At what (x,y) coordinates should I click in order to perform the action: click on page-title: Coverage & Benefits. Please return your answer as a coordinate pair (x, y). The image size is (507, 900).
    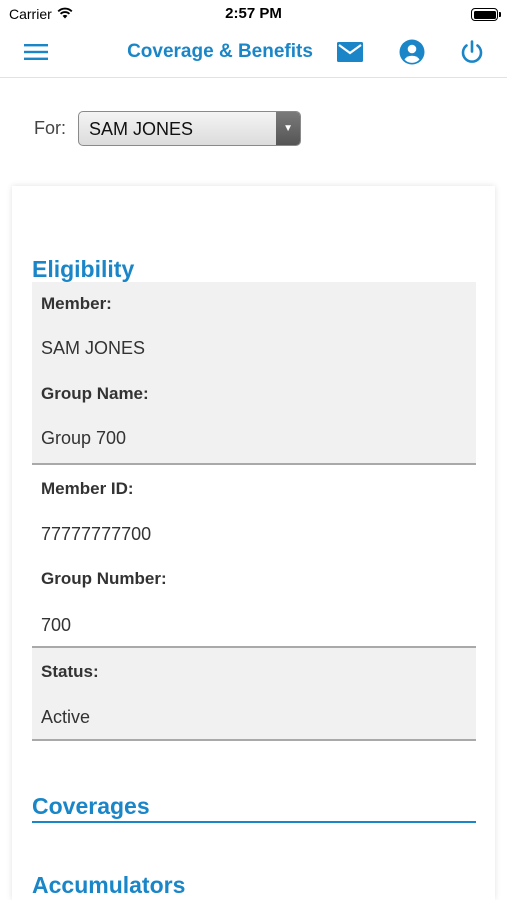
    Looking at the image, I should click on (220, 51).